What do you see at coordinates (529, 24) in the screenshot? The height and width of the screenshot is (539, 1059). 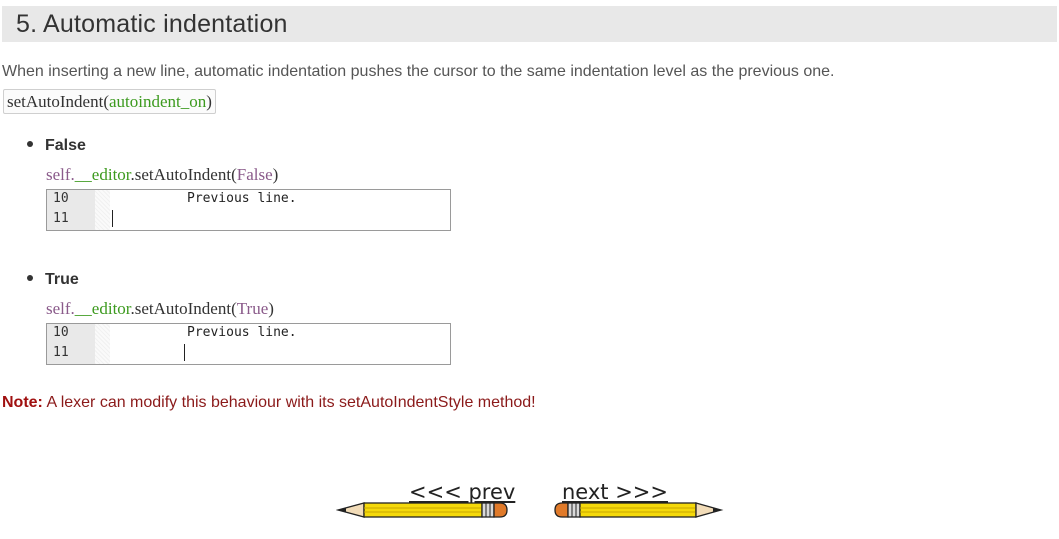 I see `section-header: 5. Automatic indentation` at bounding box center [529, 24].